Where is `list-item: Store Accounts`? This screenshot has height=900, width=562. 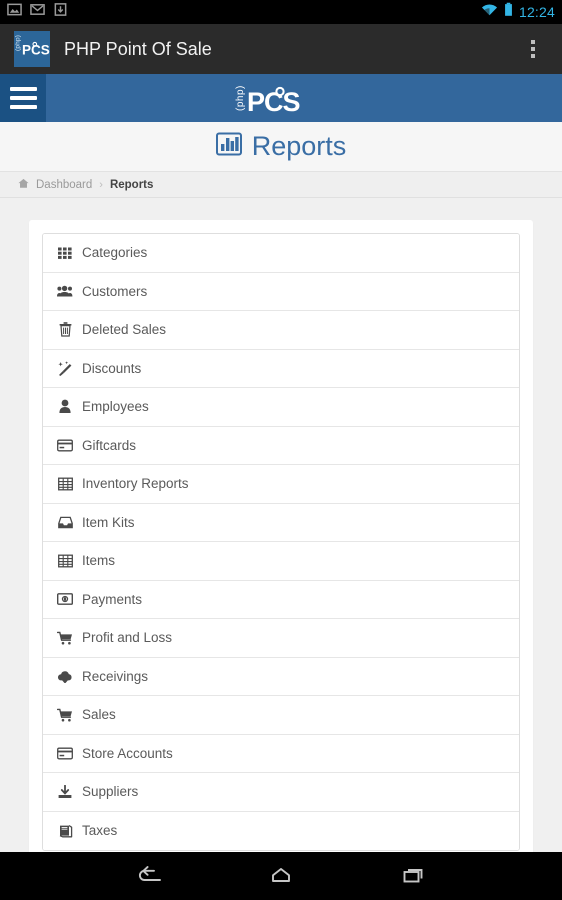 list-item: Store Accounts is located at coordinates (281, 753).